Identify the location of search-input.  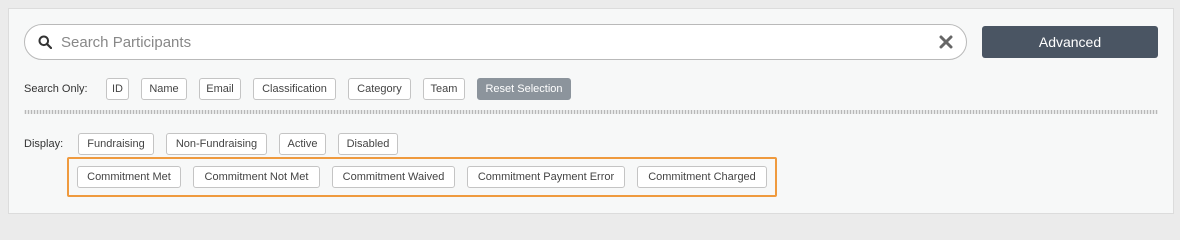
(491, 42).